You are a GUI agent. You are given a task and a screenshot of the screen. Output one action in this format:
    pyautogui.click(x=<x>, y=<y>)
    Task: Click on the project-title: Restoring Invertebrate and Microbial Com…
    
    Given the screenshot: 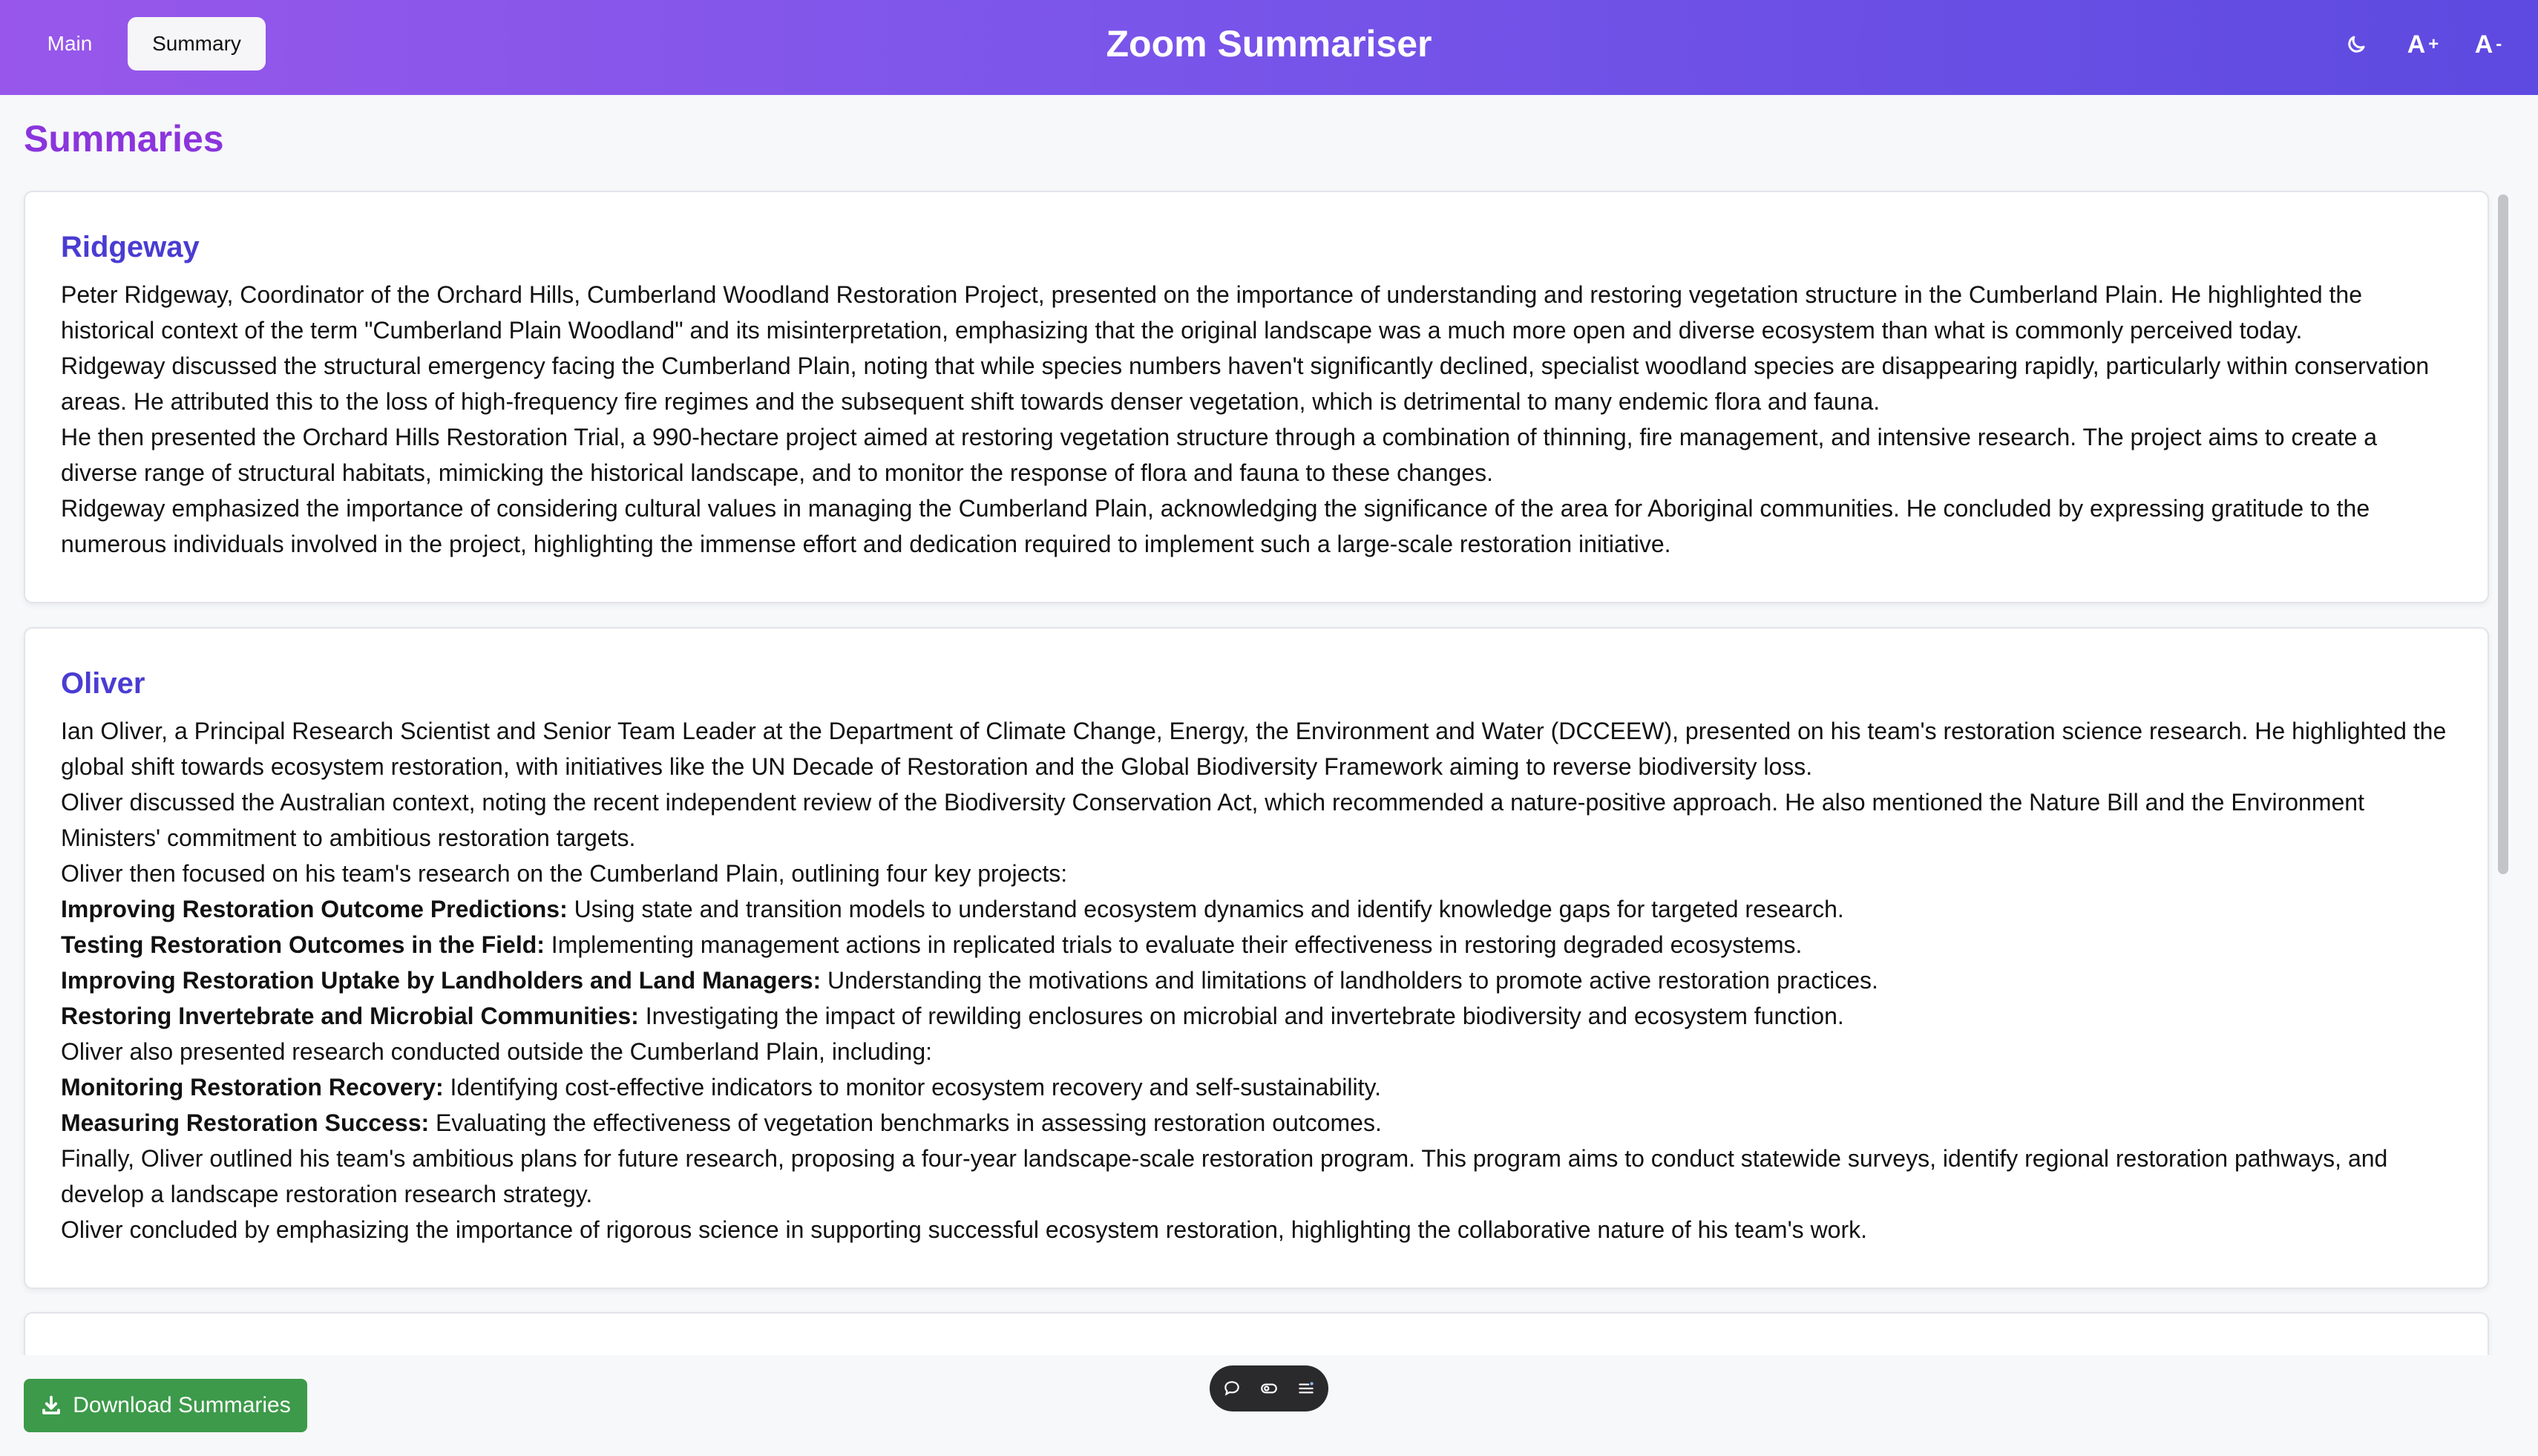 What is the action you would take?
    pyautogui.click(x=350, y=1016)
    